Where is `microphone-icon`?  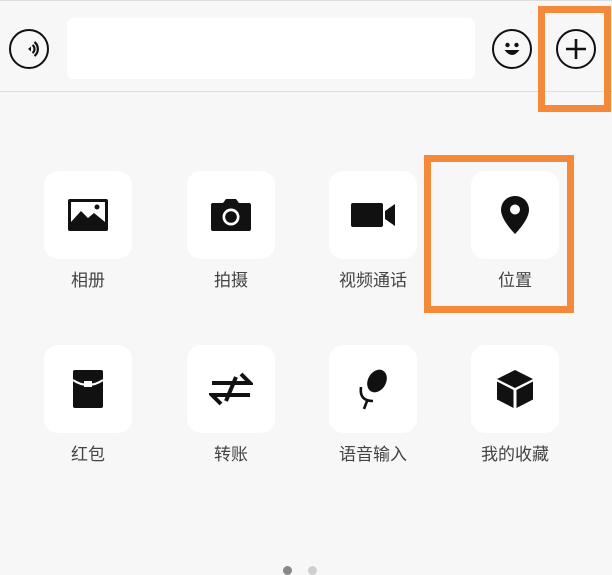 microphone-icon is located at coordinates (373, 389).